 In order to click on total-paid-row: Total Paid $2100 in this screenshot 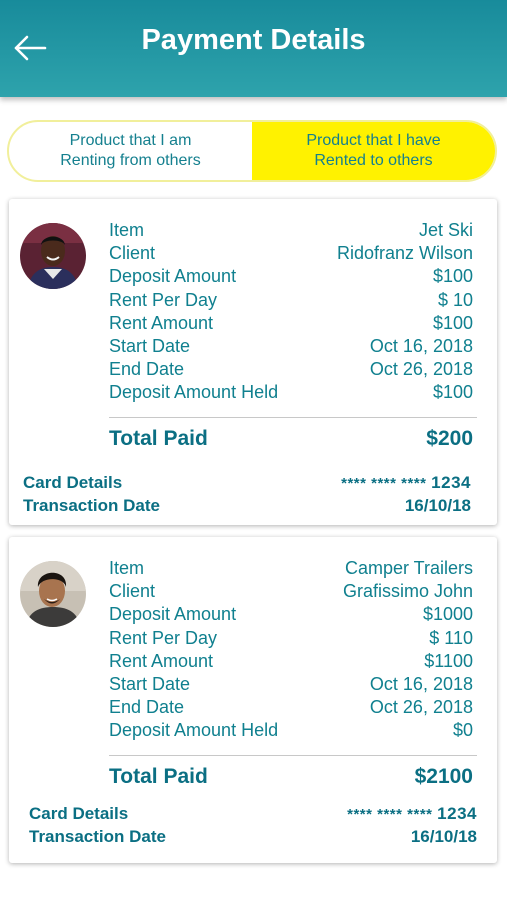, I will do `click(291, 777)`.